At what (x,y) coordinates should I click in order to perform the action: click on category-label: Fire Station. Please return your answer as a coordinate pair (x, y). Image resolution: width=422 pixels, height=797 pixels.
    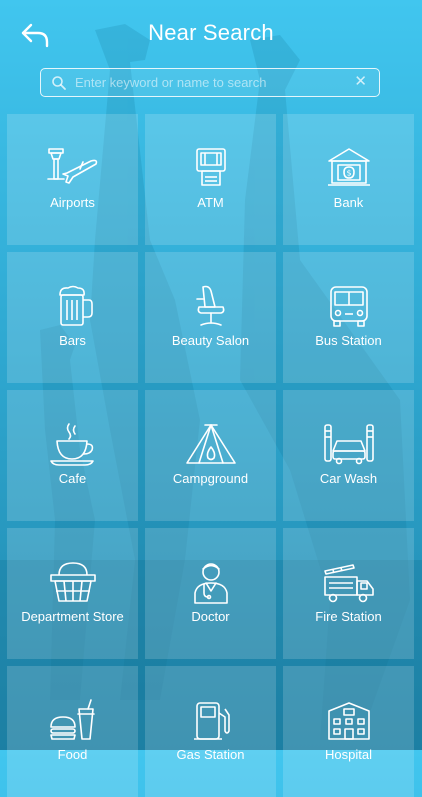
    Looking at the image, I should click on (348, 616).